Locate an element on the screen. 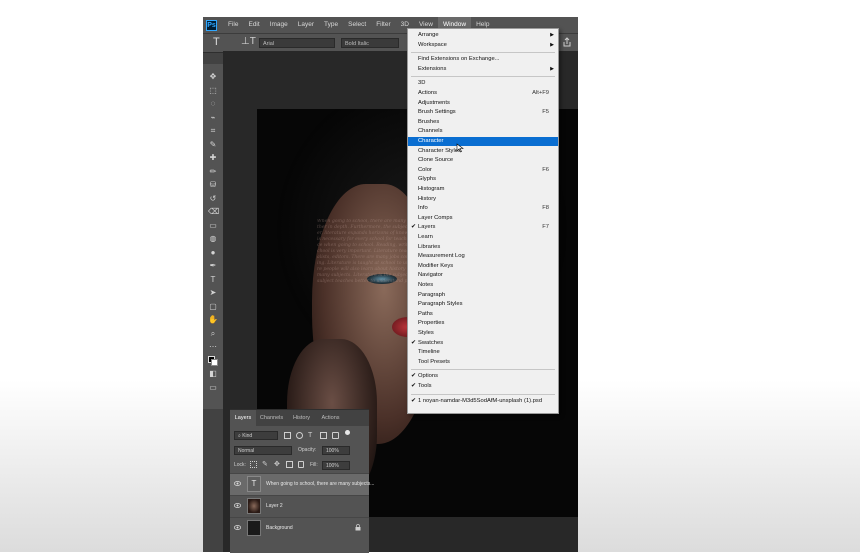  window-menu-item-info: Info F8 is located at coordinates (483, 208).